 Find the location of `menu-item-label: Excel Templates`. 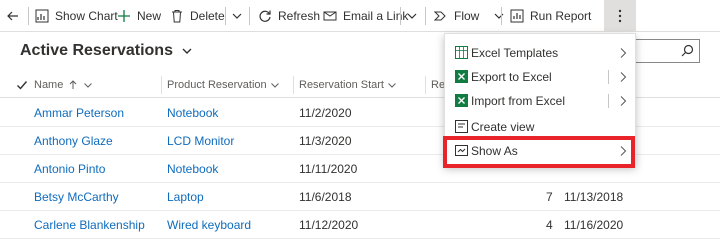

menu-item-label: Excel Templates is located at coordinates (515, 53).